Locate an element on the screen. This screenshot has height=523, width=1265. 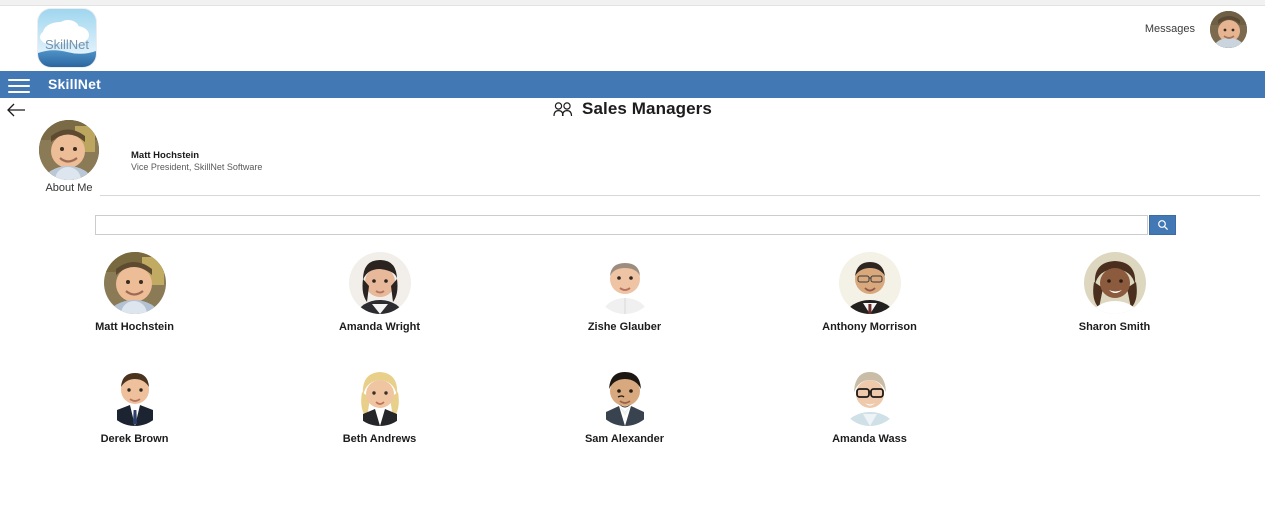
person-card: Beth Andrews is located at coordinates (379, 404).